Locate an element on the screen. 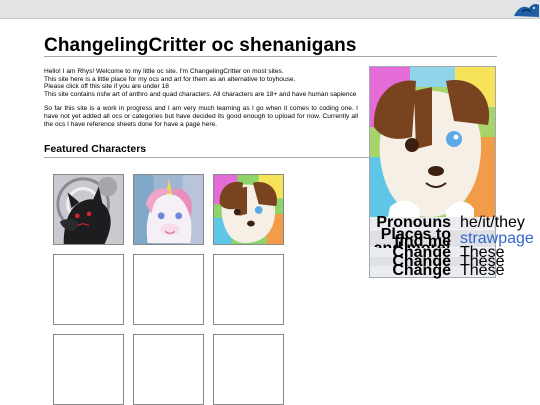 This screenshot has height=405, width=540. character-tile-unicorn is located at coordinates (168, 209).